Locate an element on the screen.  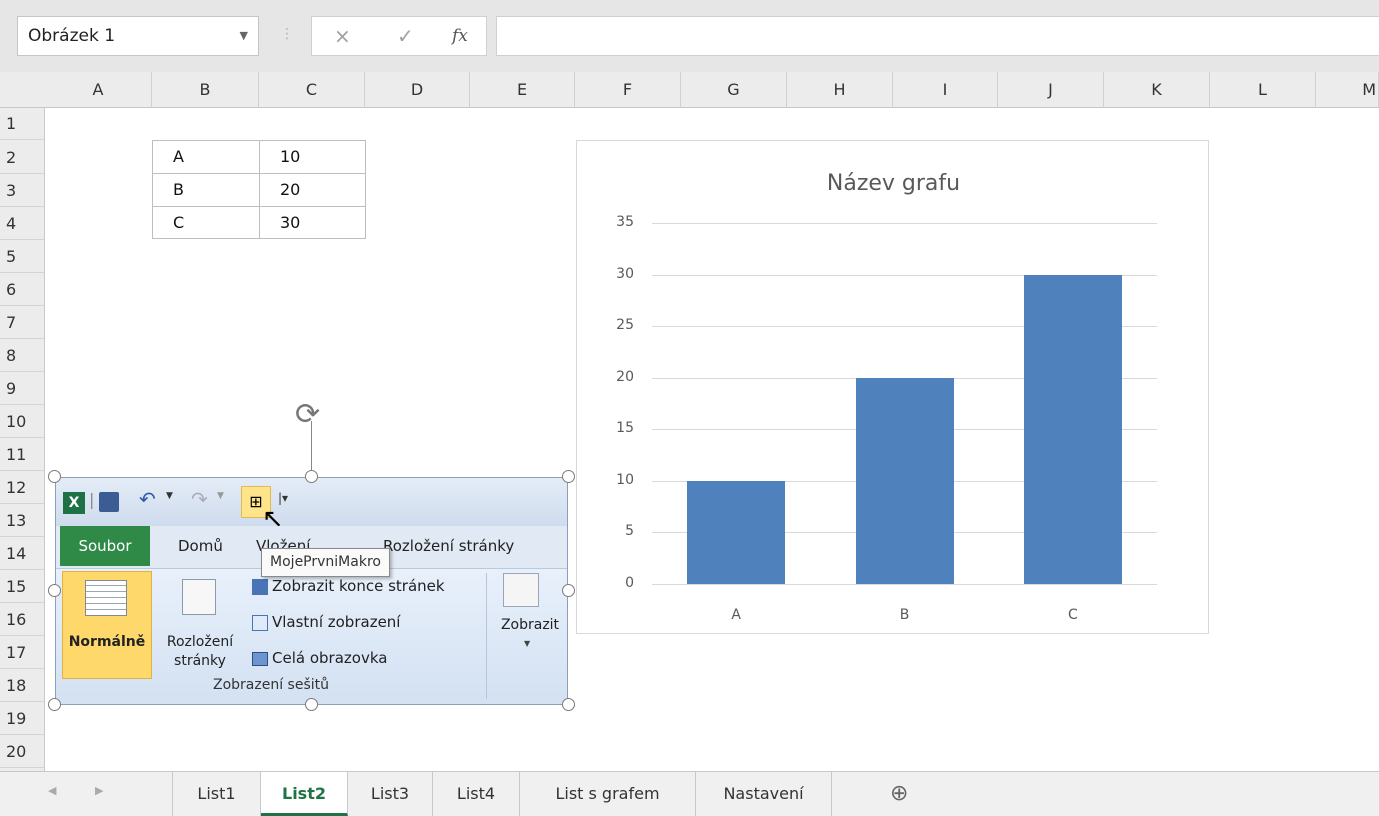
row-header: 3 is located at coordinates (22, 190).